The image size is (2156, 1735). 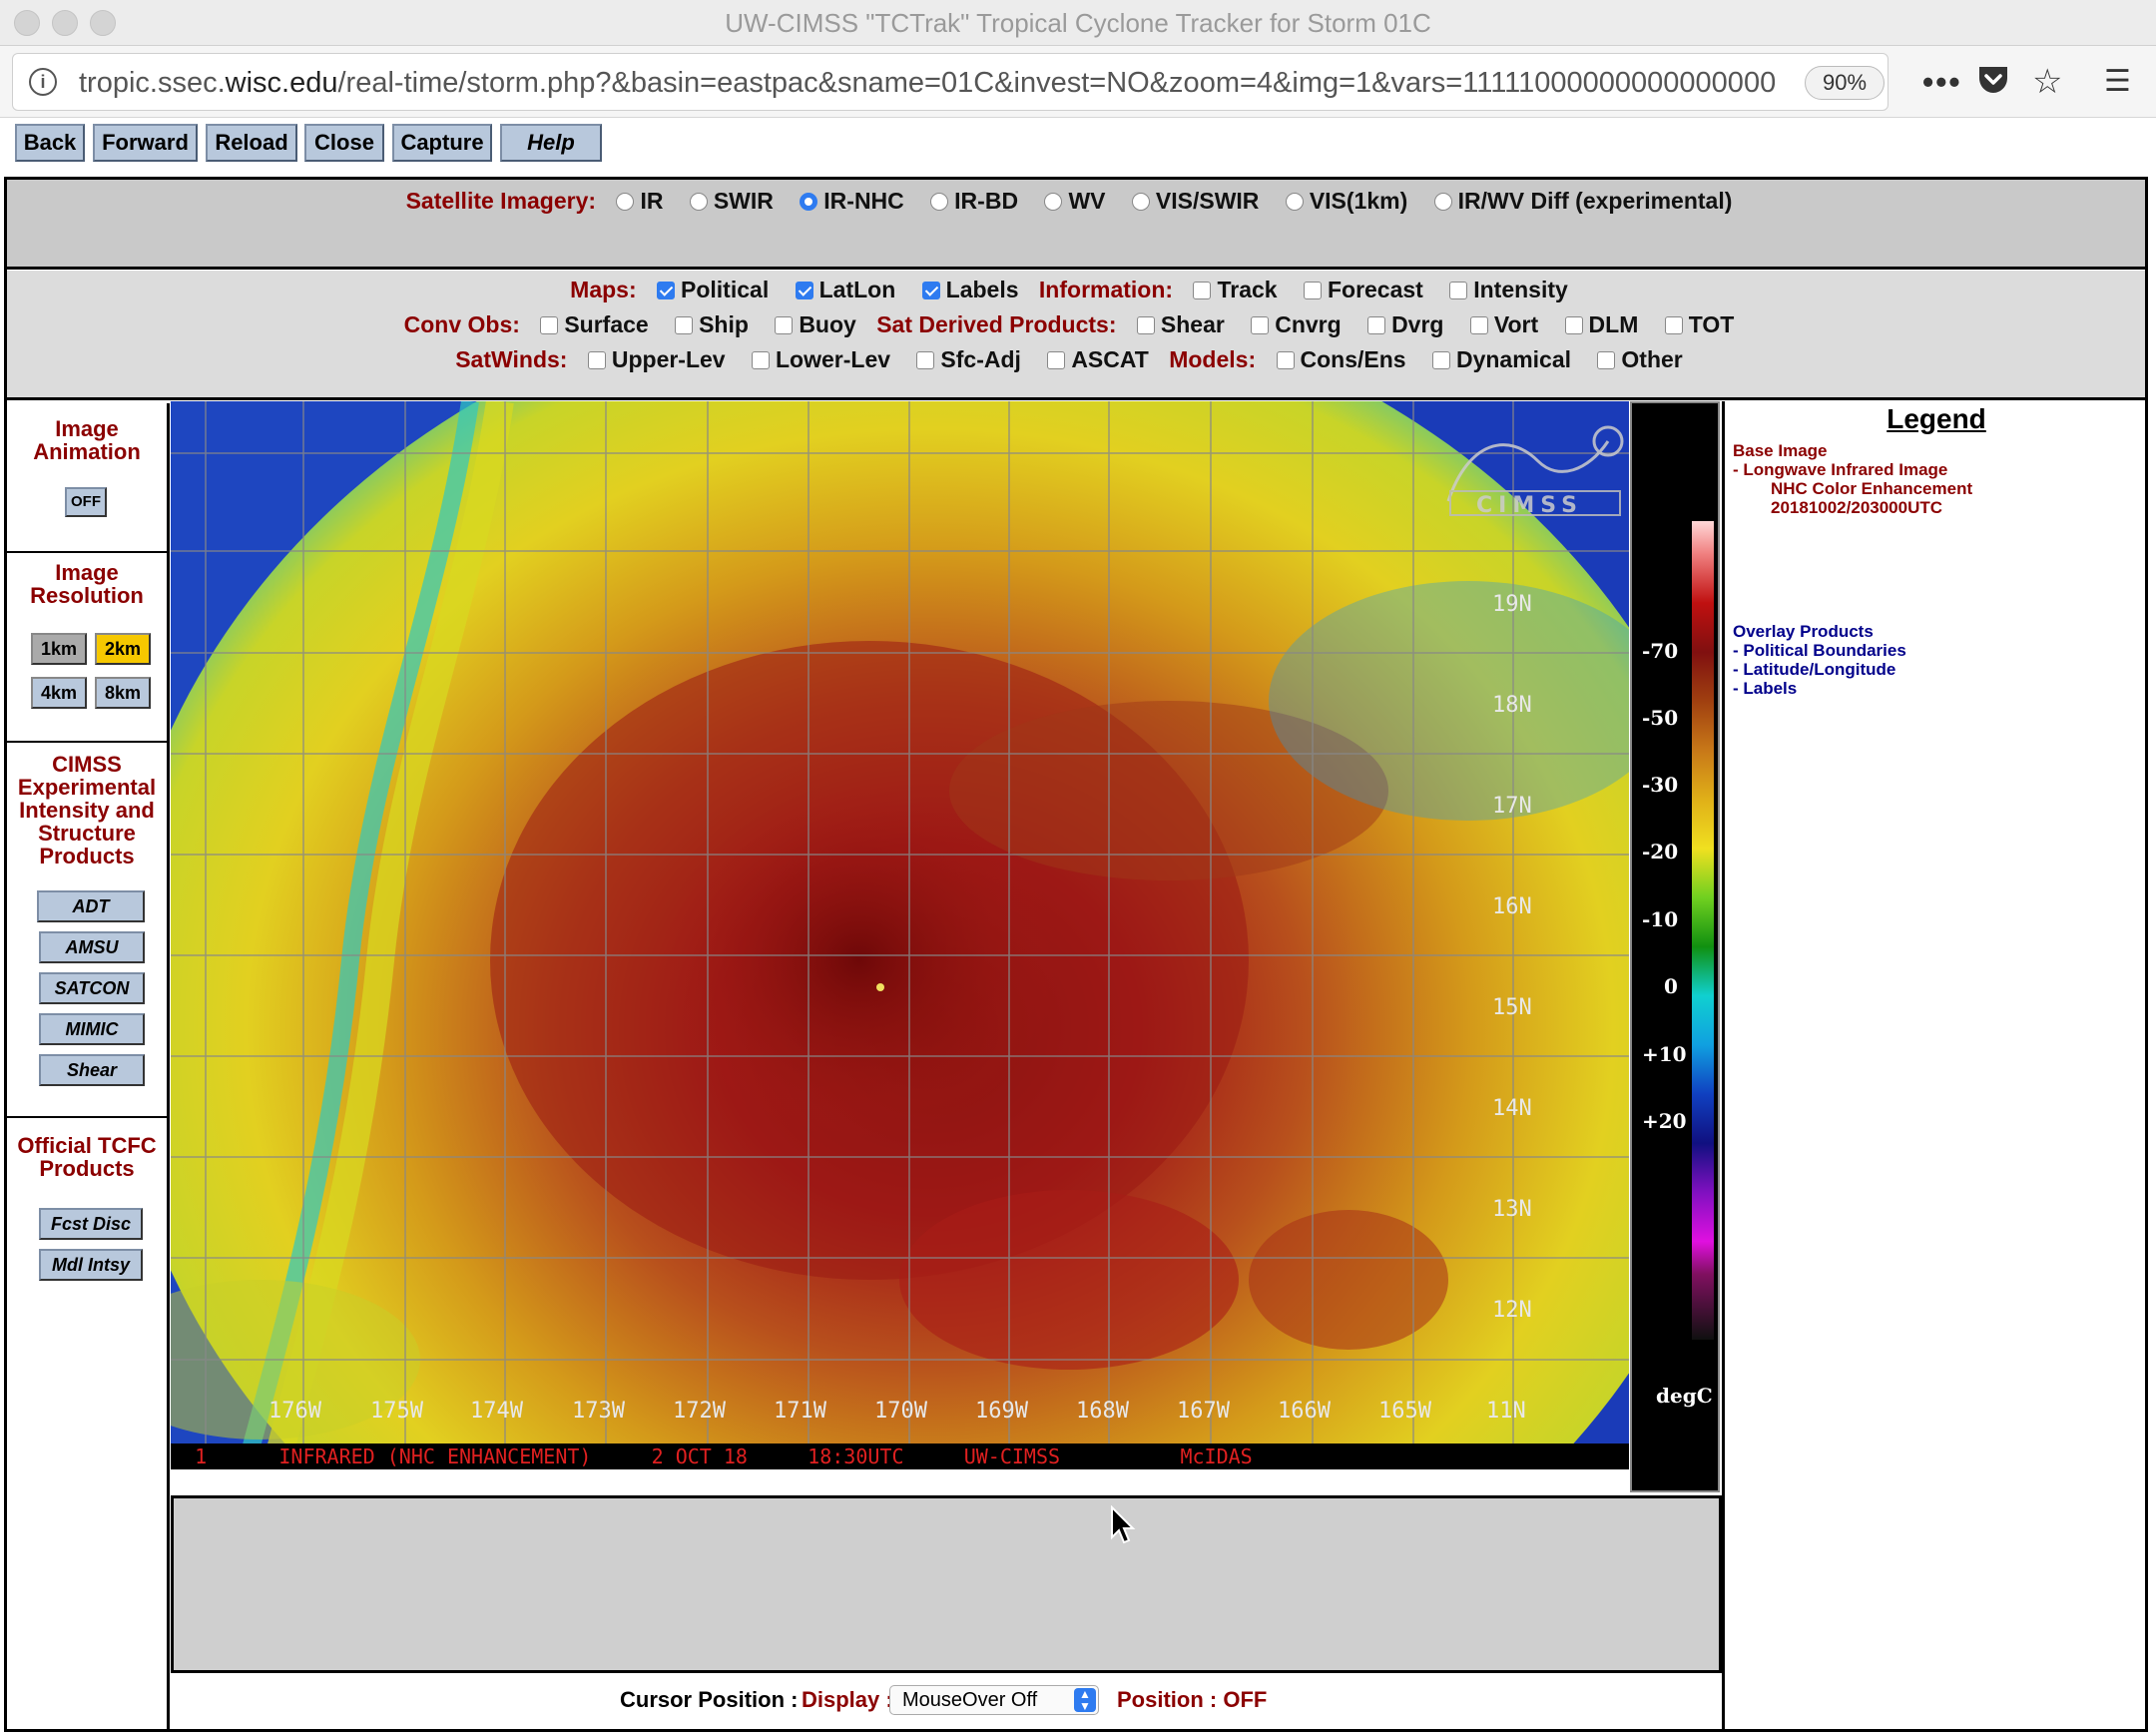 I want to click on checkbox-ascat, so click(x=1056, y=360).